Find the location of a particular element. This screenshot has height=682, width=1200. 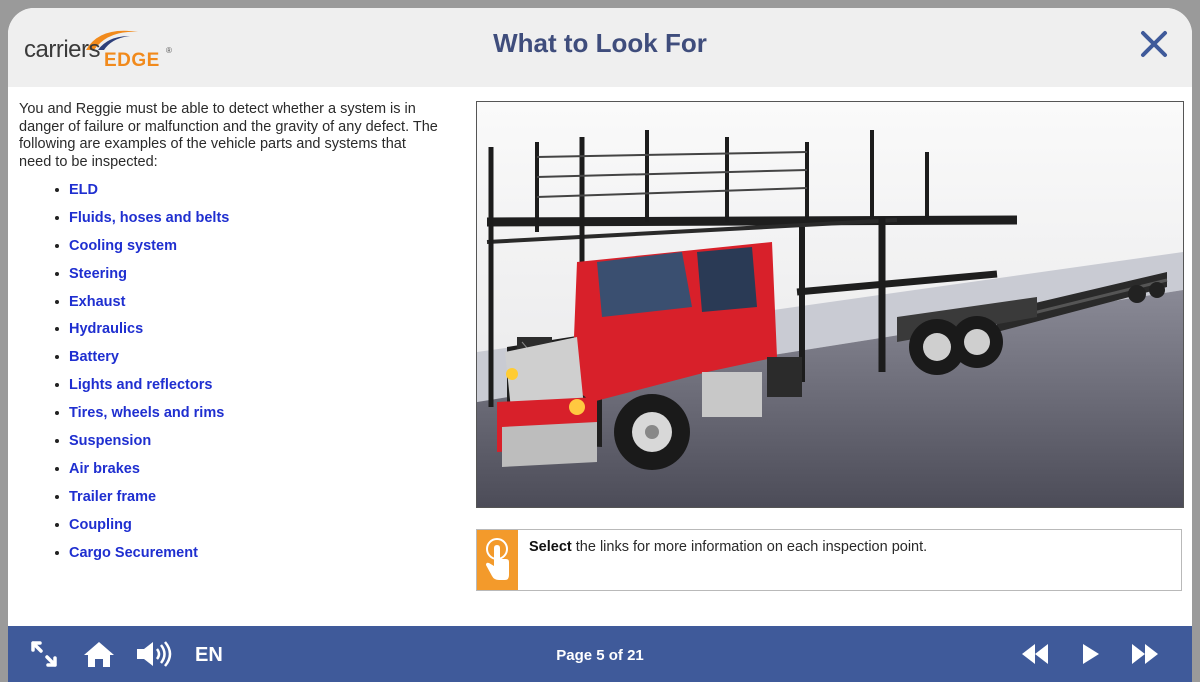

link-label: Steering is located at coordinates (98, 273).